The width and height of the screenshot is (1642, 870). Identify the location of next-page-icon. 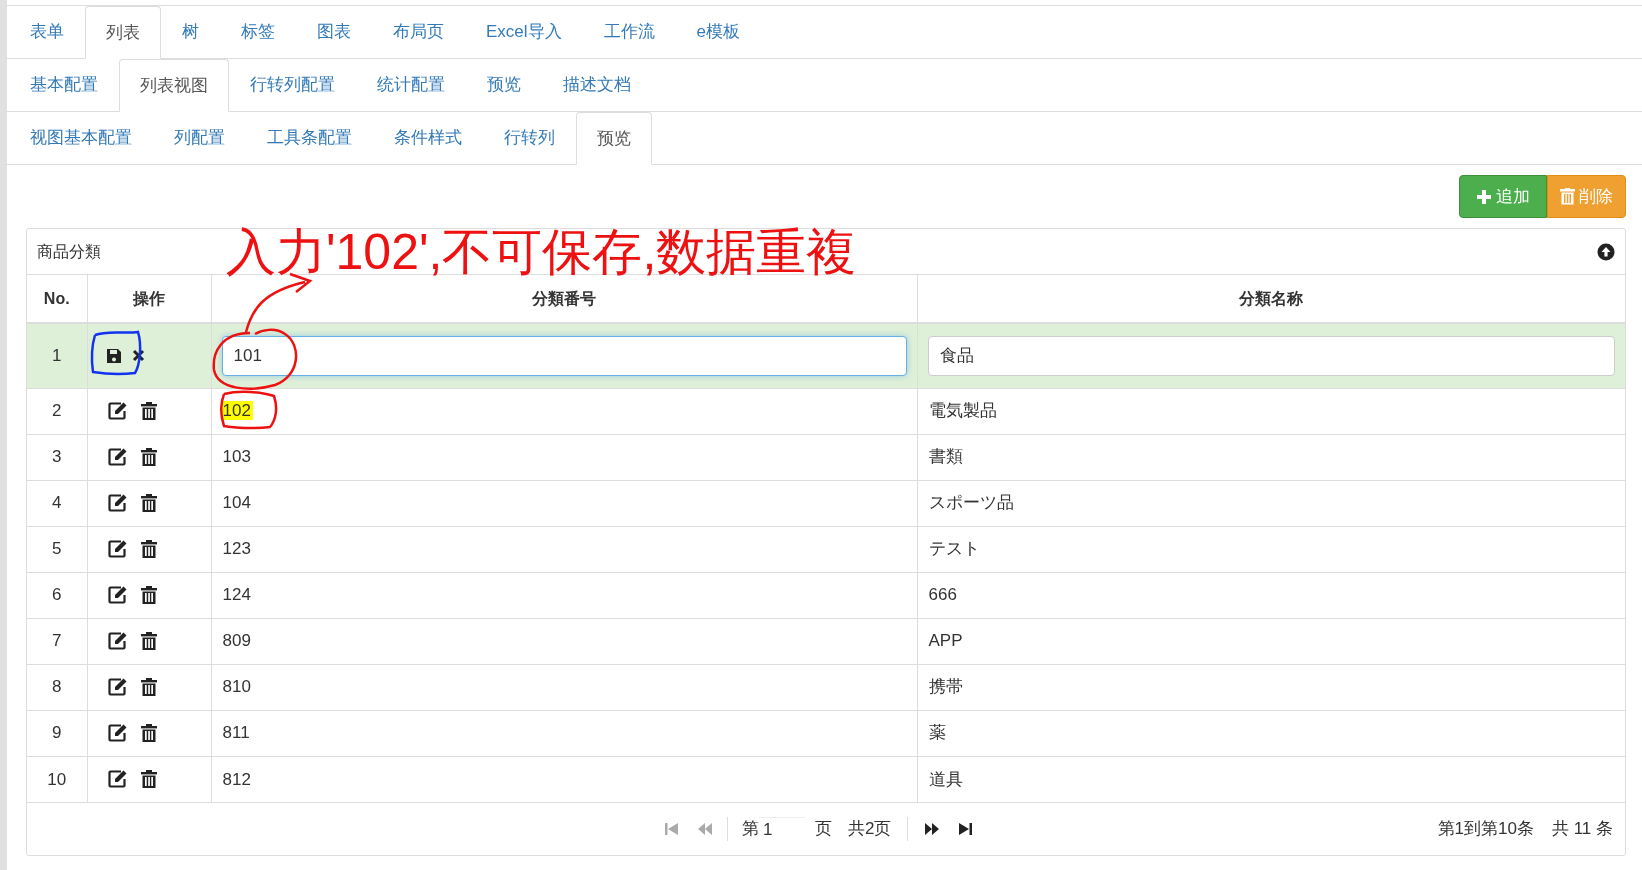
(932, 829).